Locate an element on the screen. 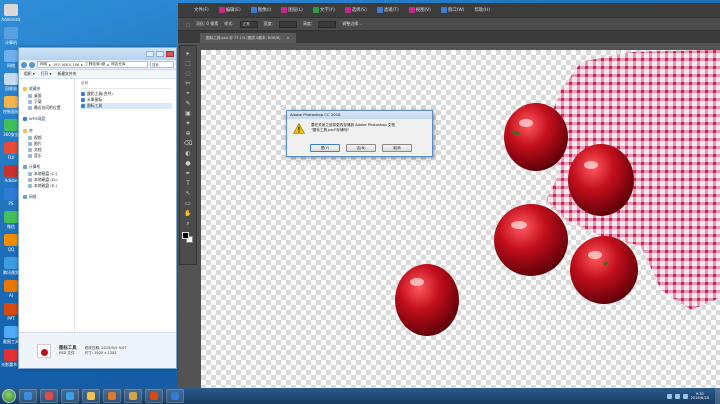 The height and width of the screenshot is (404, 720). foreground-color-swatch is located at coordinates (185, 235).